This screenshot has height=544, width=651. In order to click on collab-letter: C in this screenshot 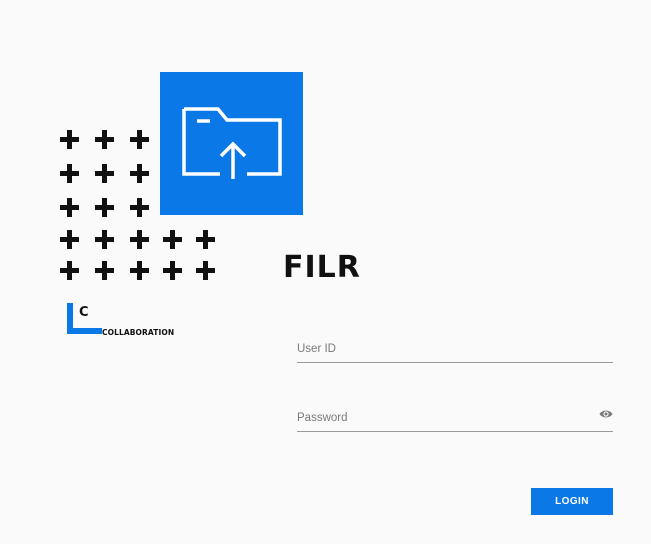, I will do `click(84, 312)`.